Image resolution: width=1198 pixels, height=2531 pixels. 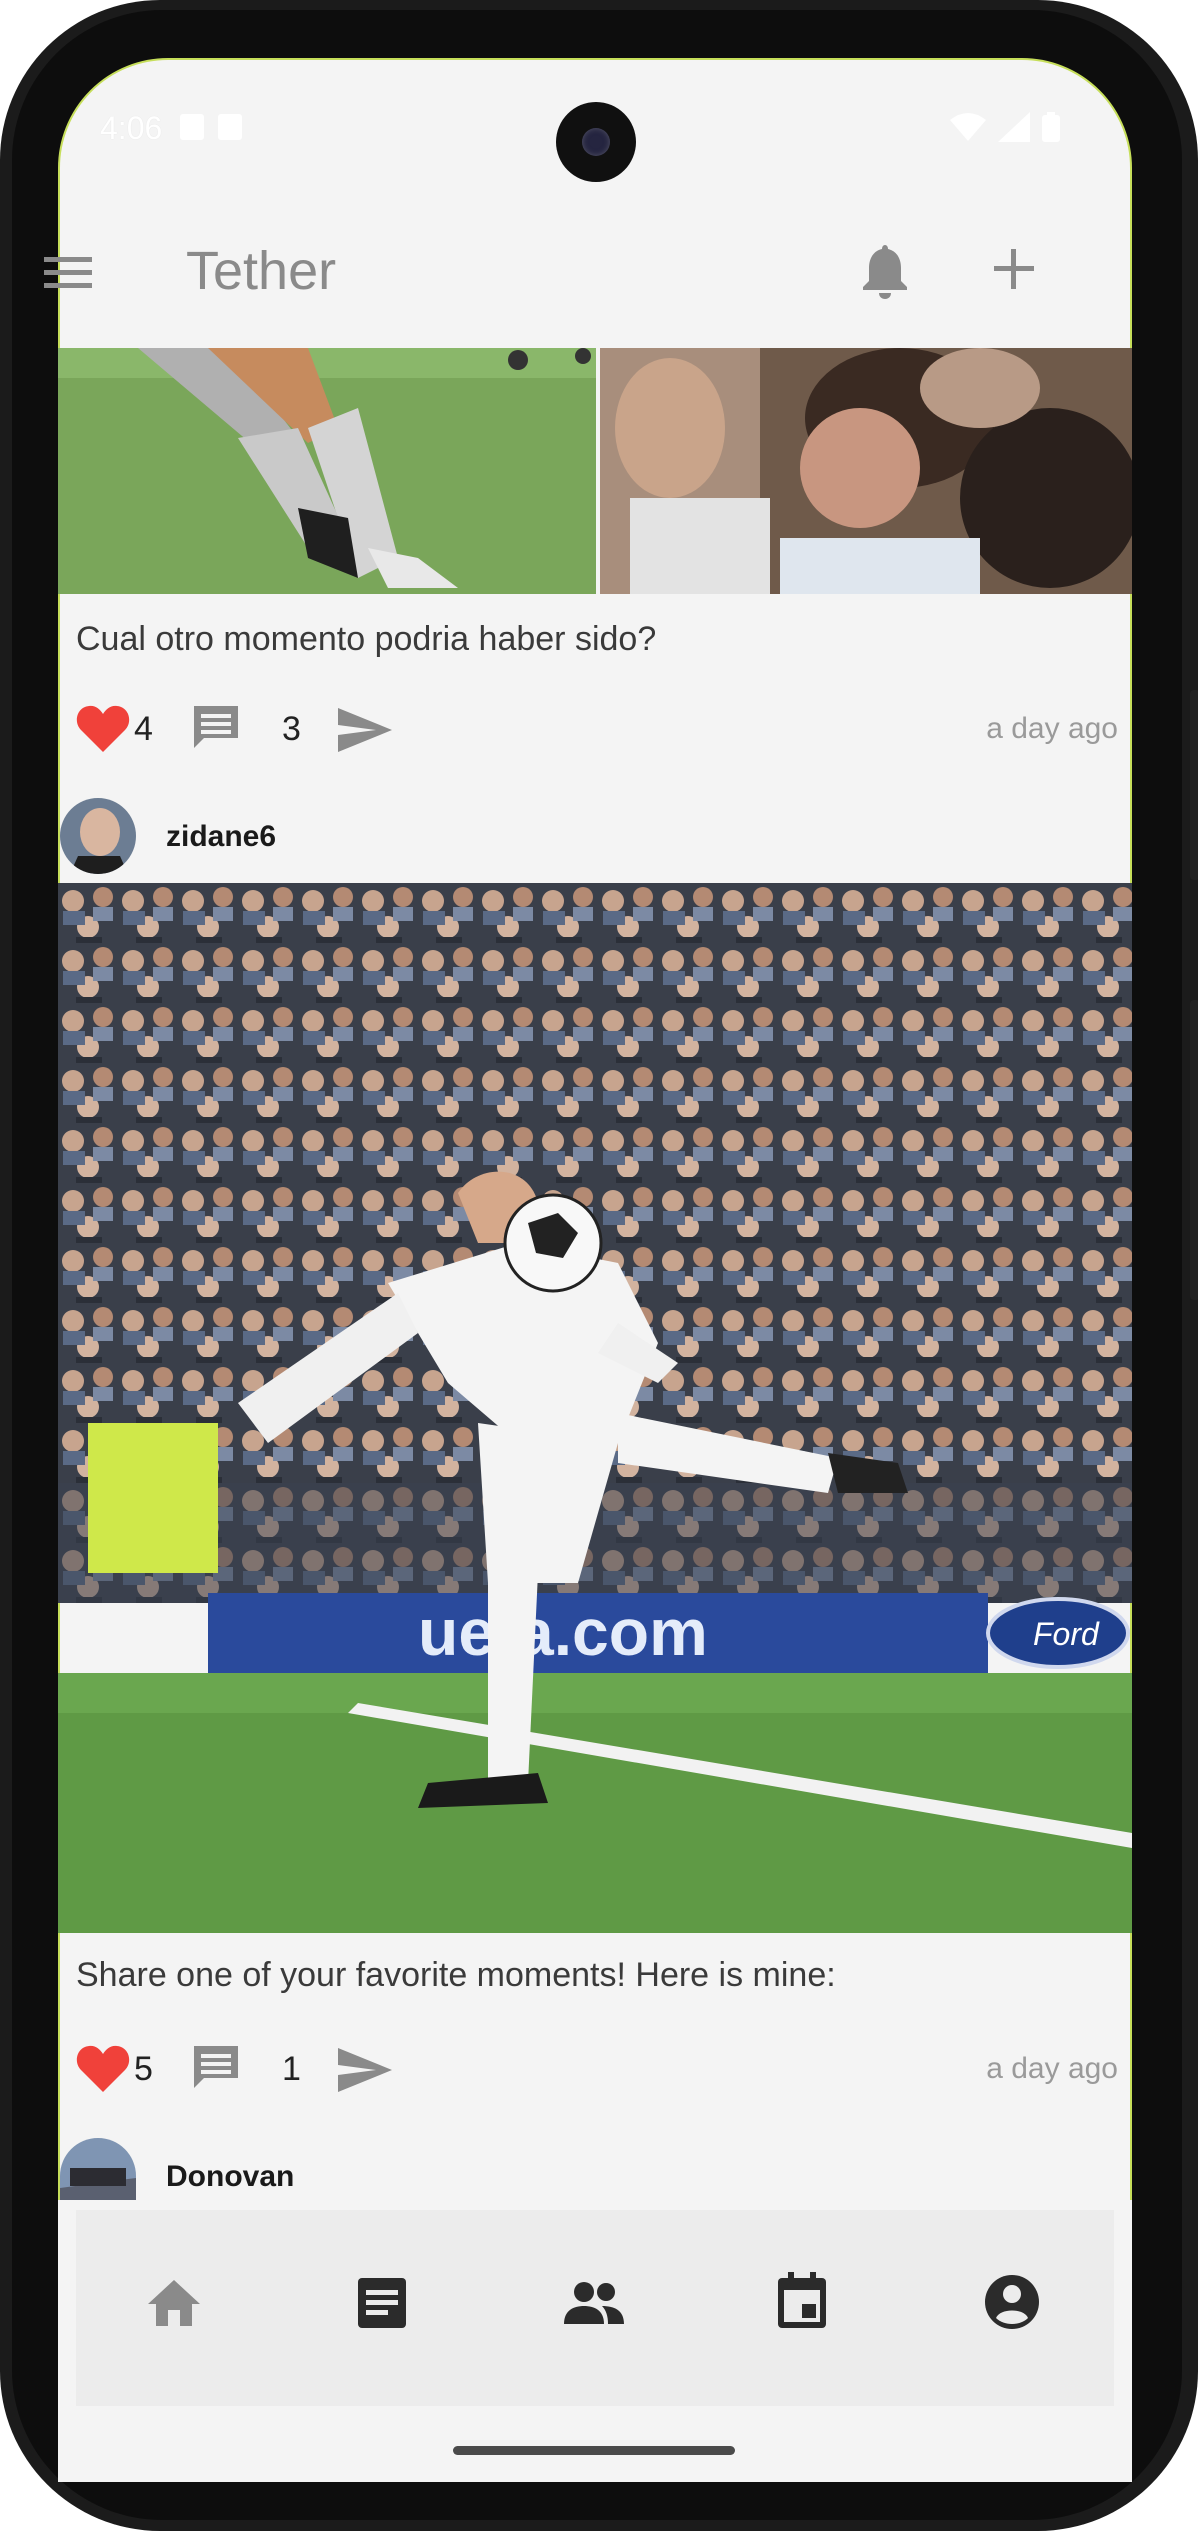 What do you see at coordinates (802, 2301) in the screenshot?
I see `calendar-icon` at bounding box center [802, 2301].